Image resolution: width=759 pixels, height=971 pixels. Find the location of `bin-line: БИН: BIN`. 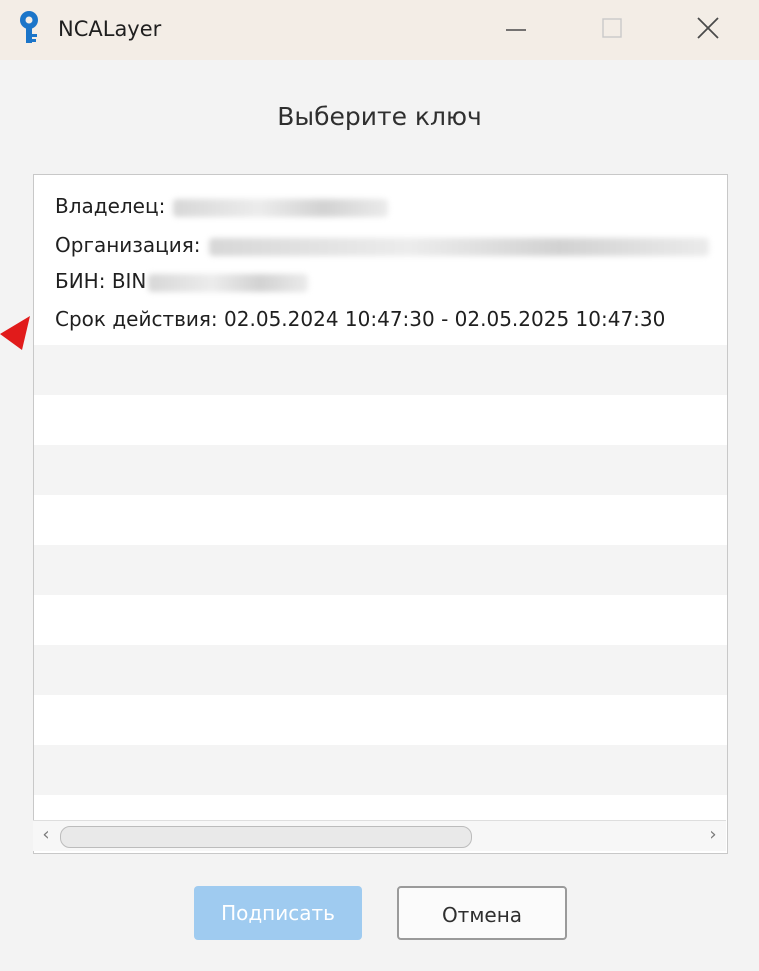

bin-line: БИН: BIN is located at coordinates (182, 281).